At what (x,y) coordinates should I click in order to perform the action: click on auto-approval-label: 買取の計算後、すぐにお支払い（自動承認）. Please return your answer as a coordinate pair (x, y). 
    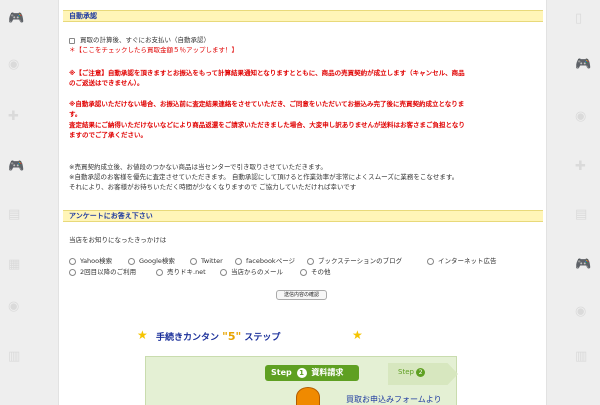
    Looking at the image, I should click on (145, 40).